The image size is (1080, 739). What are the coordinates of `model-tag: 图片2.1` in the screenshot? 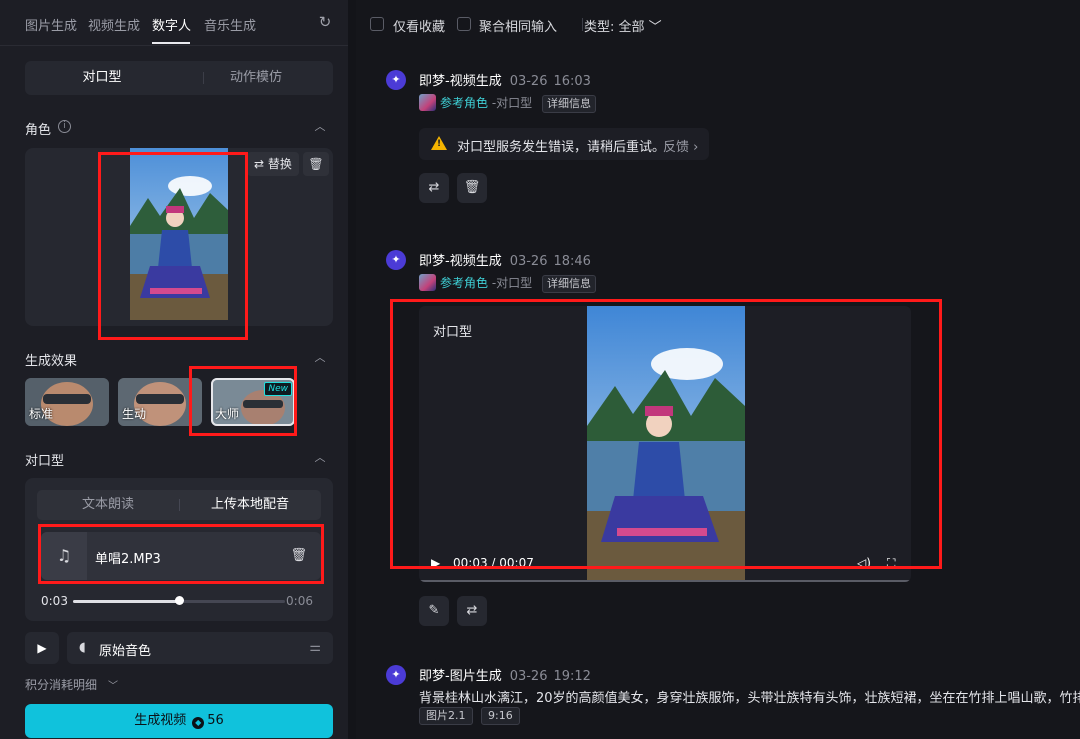 It's located at (446, 716).